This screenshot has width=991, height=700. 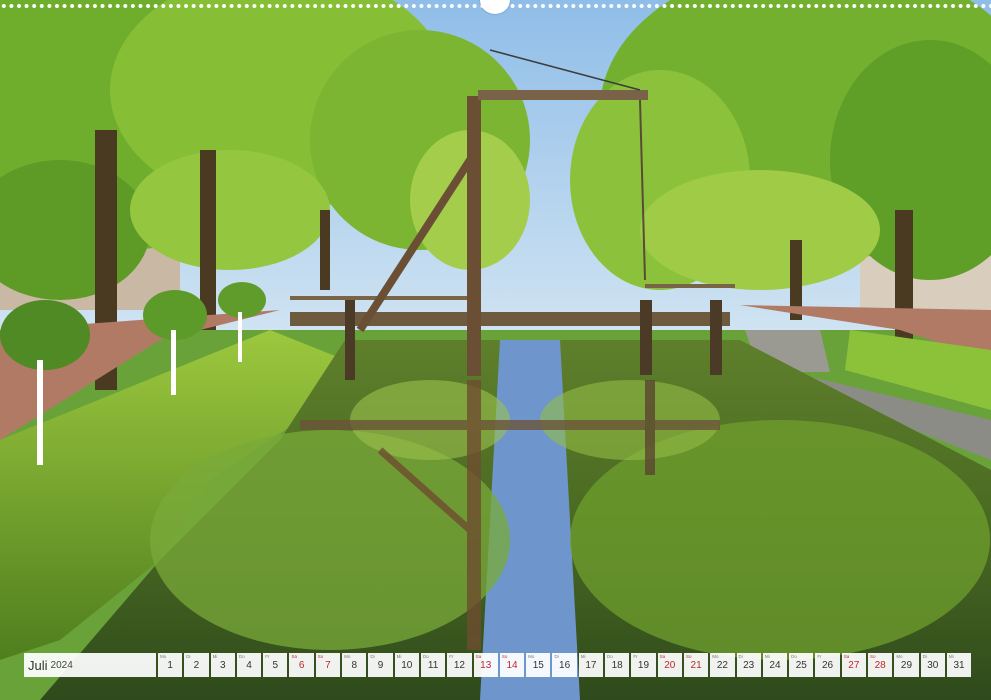 I want to click on day-number: 25, so click(x=801, y=665).